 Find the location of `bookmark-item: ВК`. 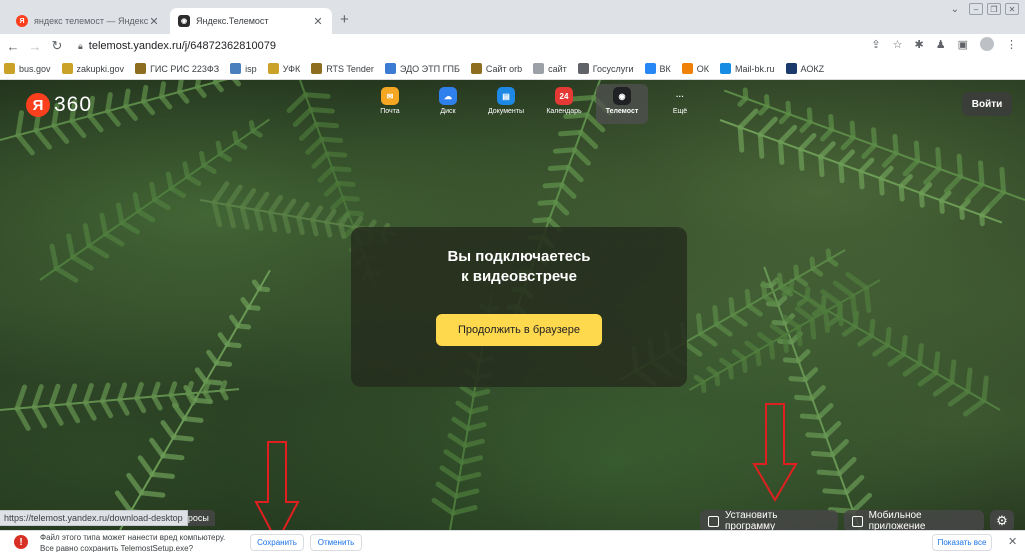

bookmark-item: ВК is located at coordinates (657, 68).